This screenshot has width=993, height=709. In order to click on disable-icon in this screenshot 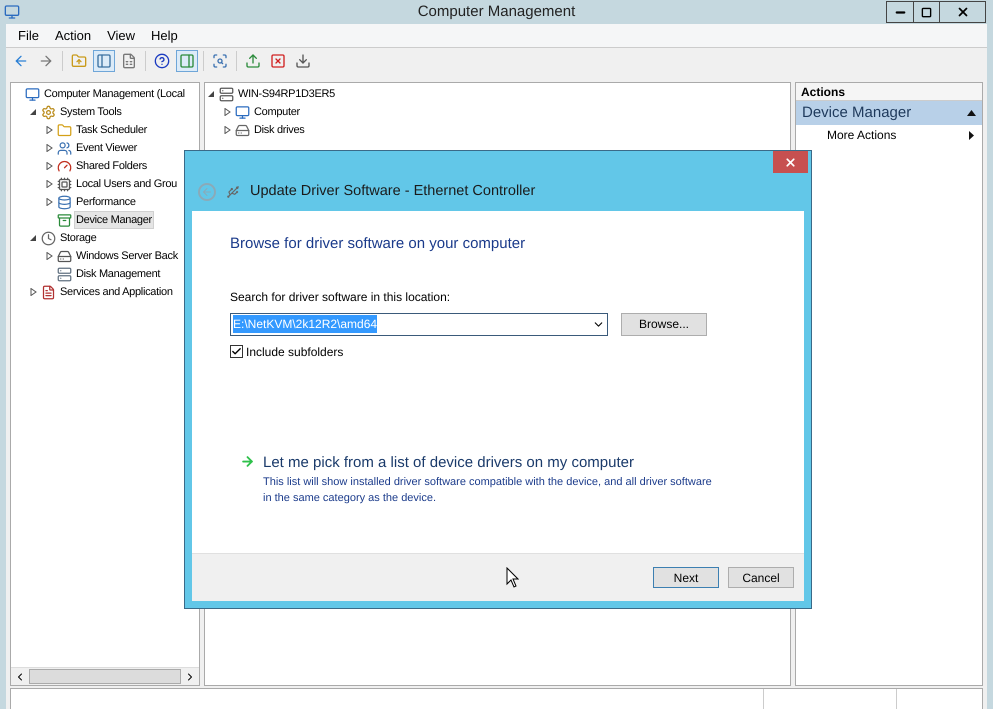, I will do `click(303, 61)`.